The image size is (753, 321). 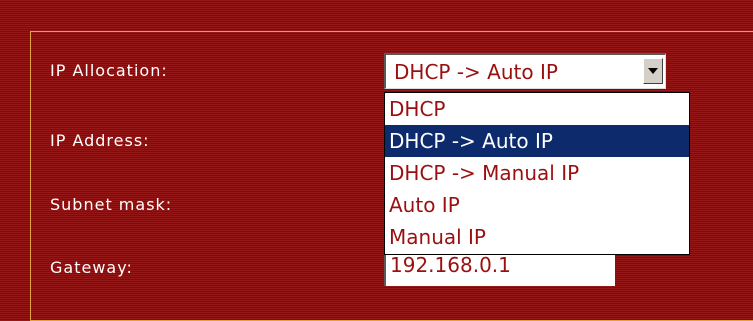 I want to click on dropdown-arrow-button, so click(x=653, y=71).